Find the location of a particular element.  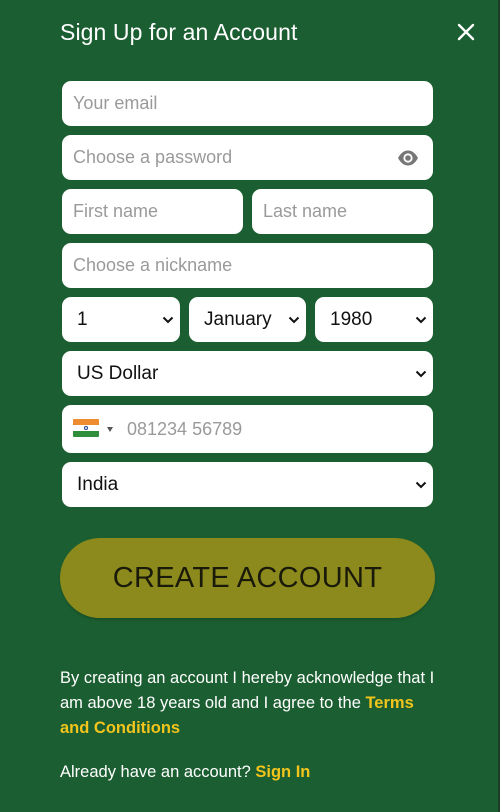

country-code-caret-icon is located at coordinates (110, 429).